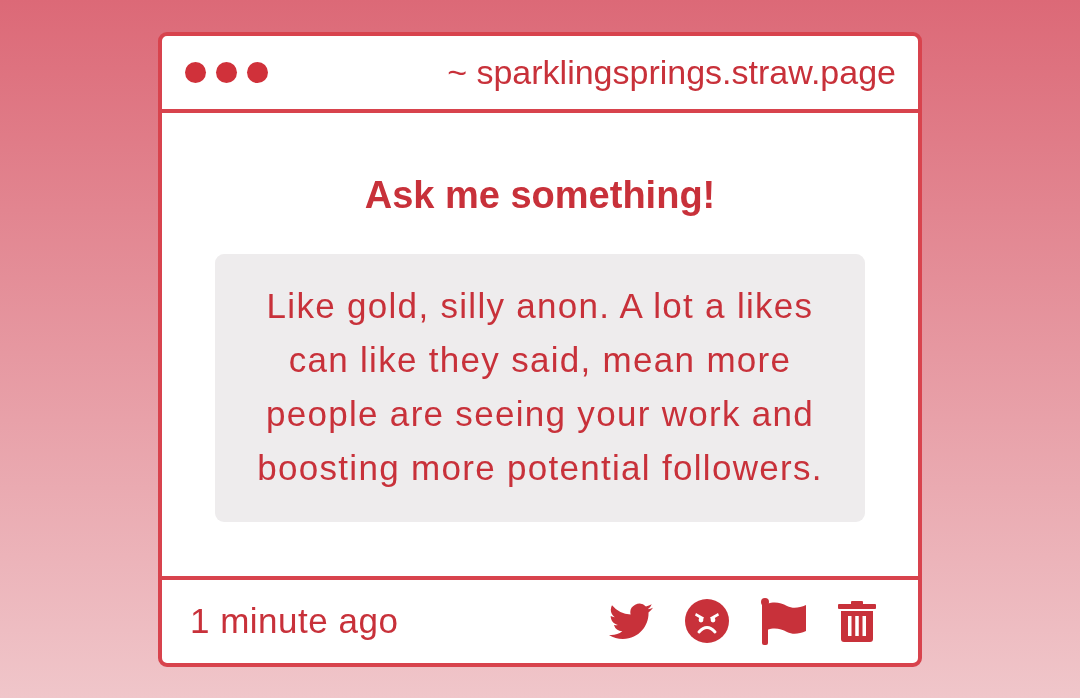 The height and width of the screenshot is (698, 1080). I want to click on window-dots-icon, so click(226, 72).